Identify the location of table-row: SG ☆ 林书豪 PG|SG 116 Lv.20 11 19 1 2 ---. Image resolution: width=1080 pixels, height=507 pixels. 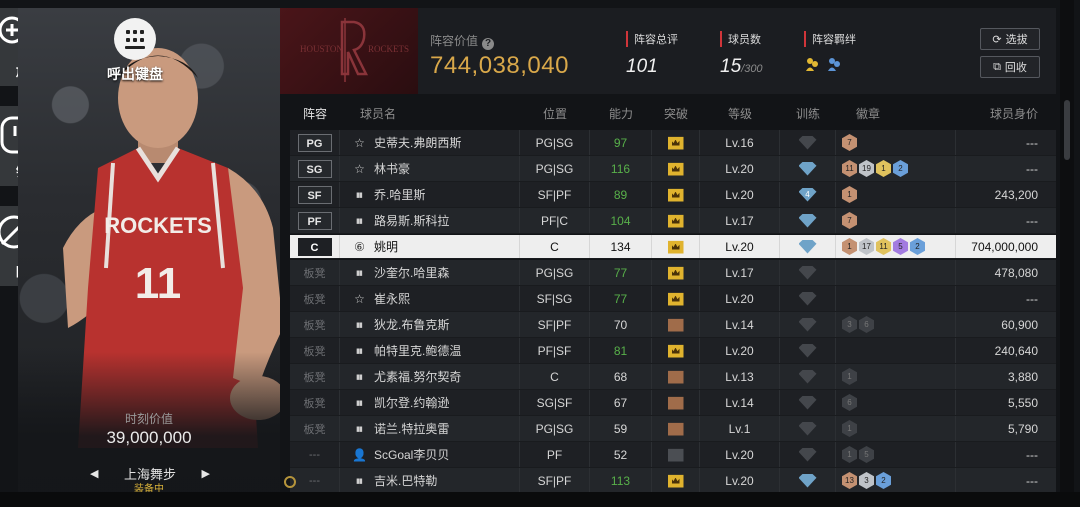
(673, 169).